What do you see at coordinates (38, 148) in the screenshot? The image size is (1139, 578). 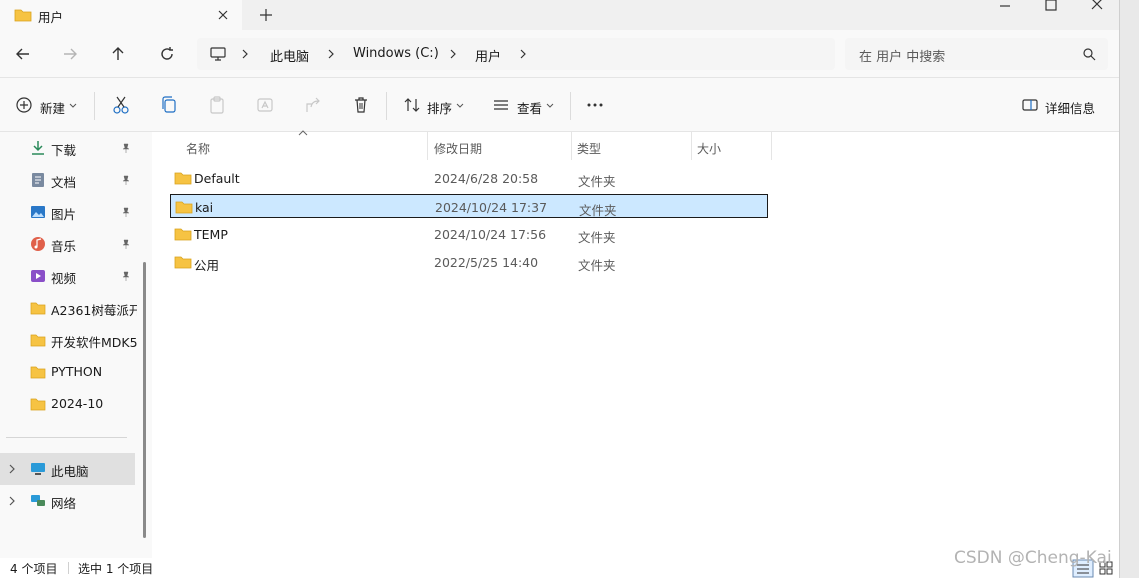 I see `download-icon` at bounding box center [38, 148].